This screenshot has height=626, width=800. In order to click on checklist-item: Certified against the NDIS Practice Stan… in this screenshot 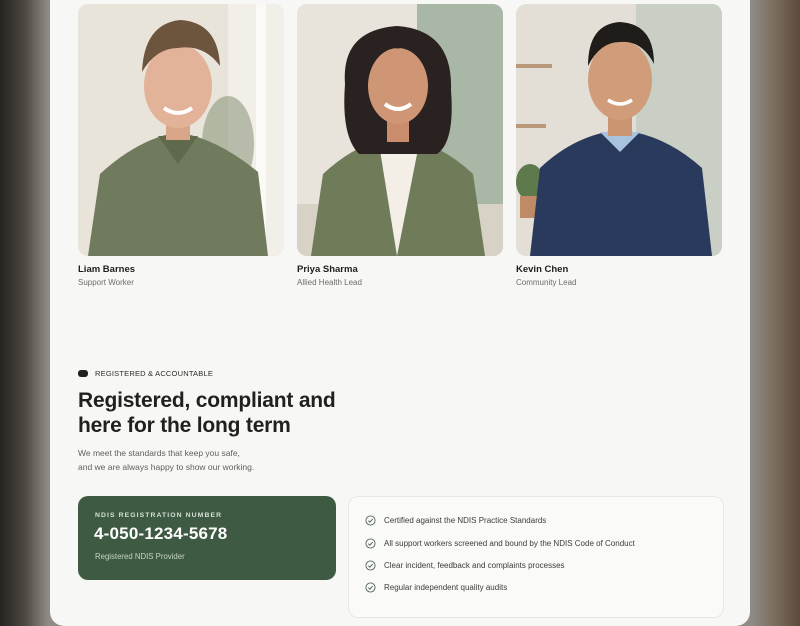, I will do `click(455, 520)`.